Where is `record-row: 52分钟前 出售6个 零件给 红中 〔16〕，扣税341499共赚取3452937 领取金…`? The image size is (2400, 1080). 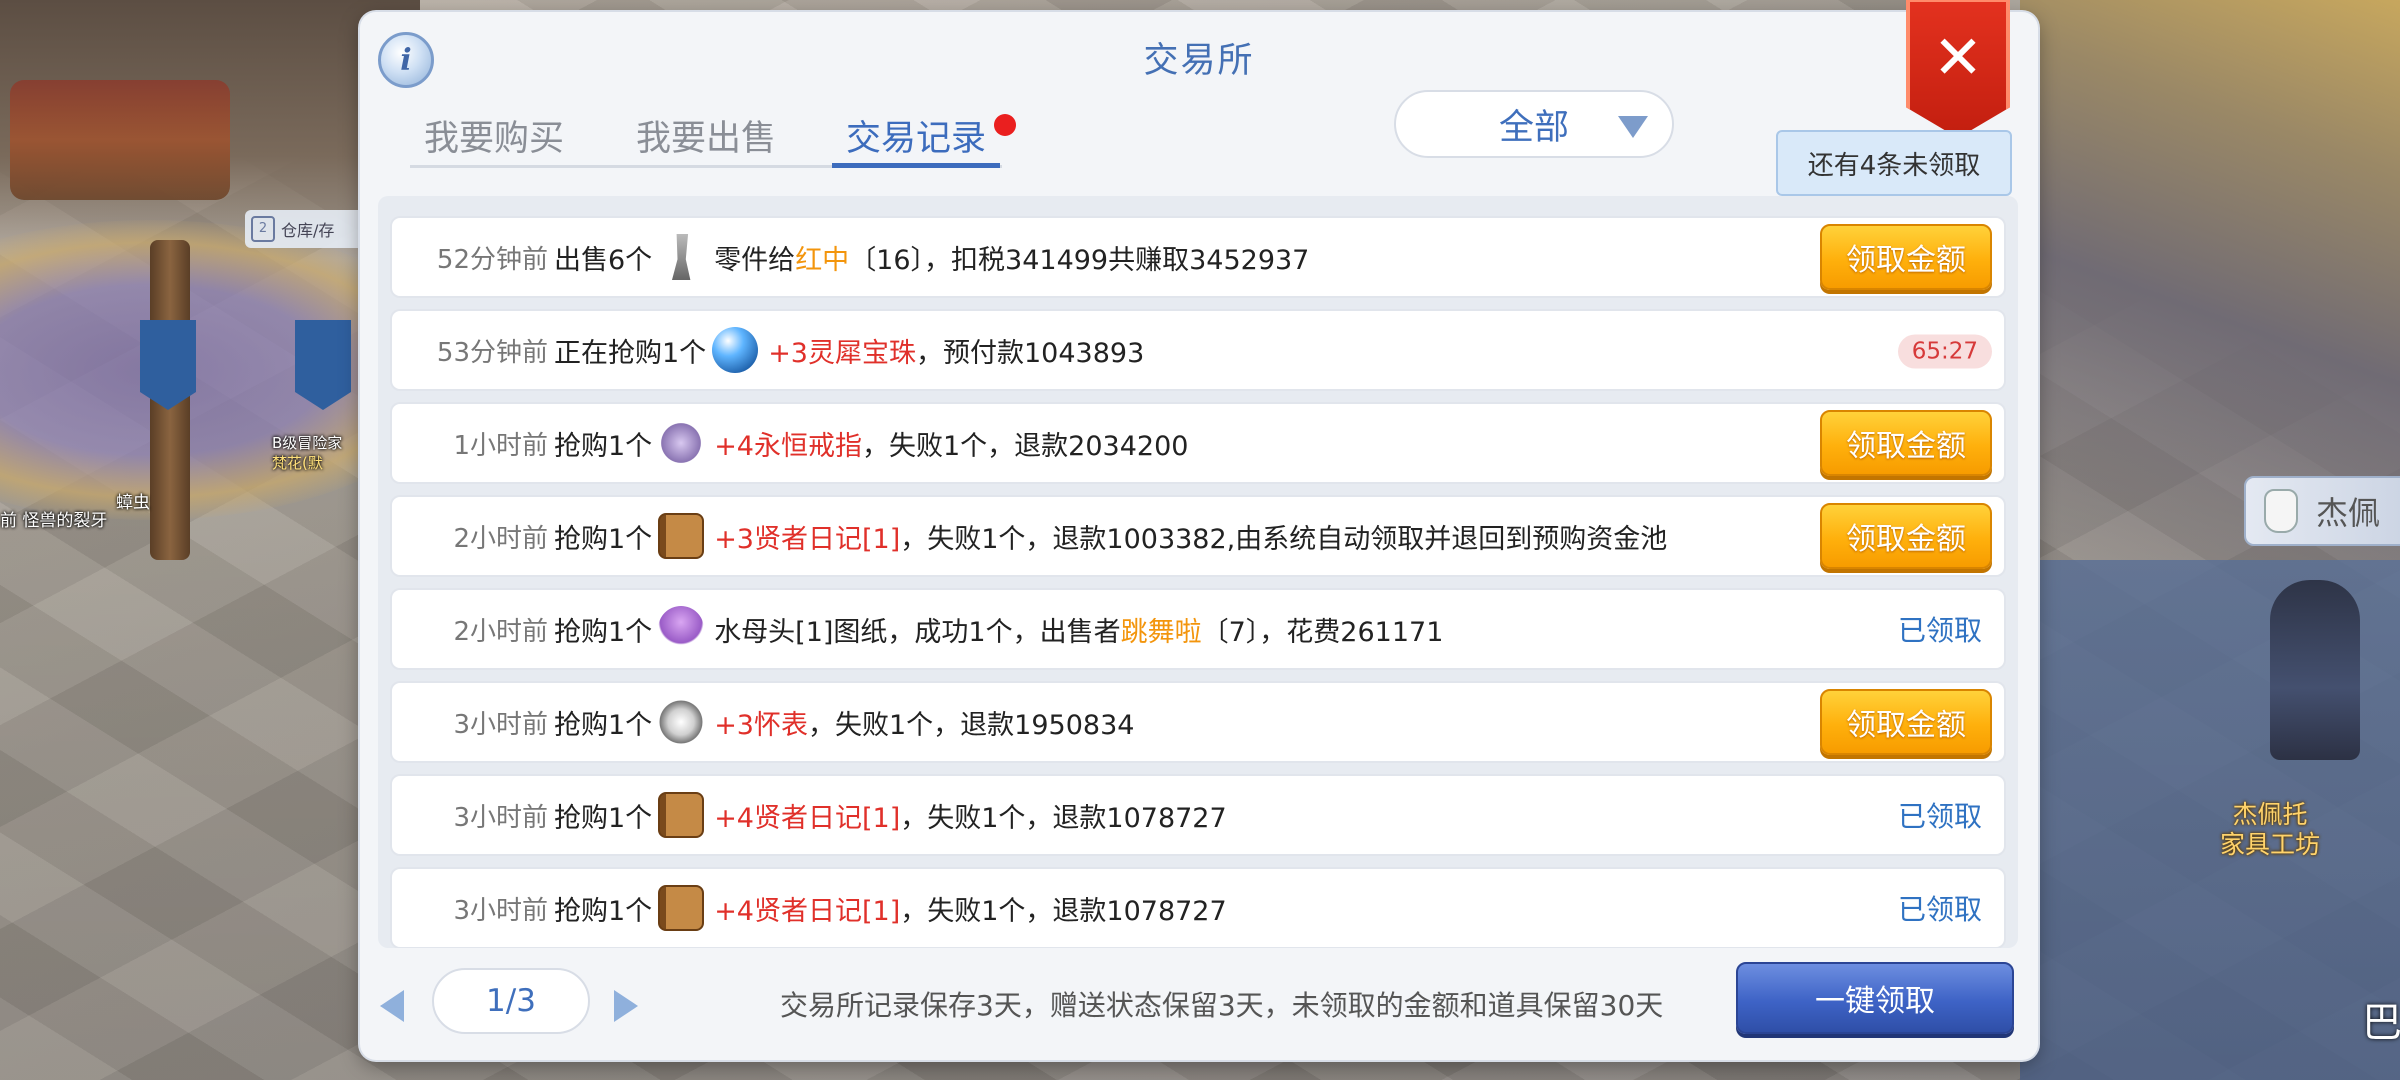 record-row: 52分钟前 出售6个 零件给 红中 〔16〕，扣税341499共赚取3452937 领取金… is located at coordinates (1198, 257).